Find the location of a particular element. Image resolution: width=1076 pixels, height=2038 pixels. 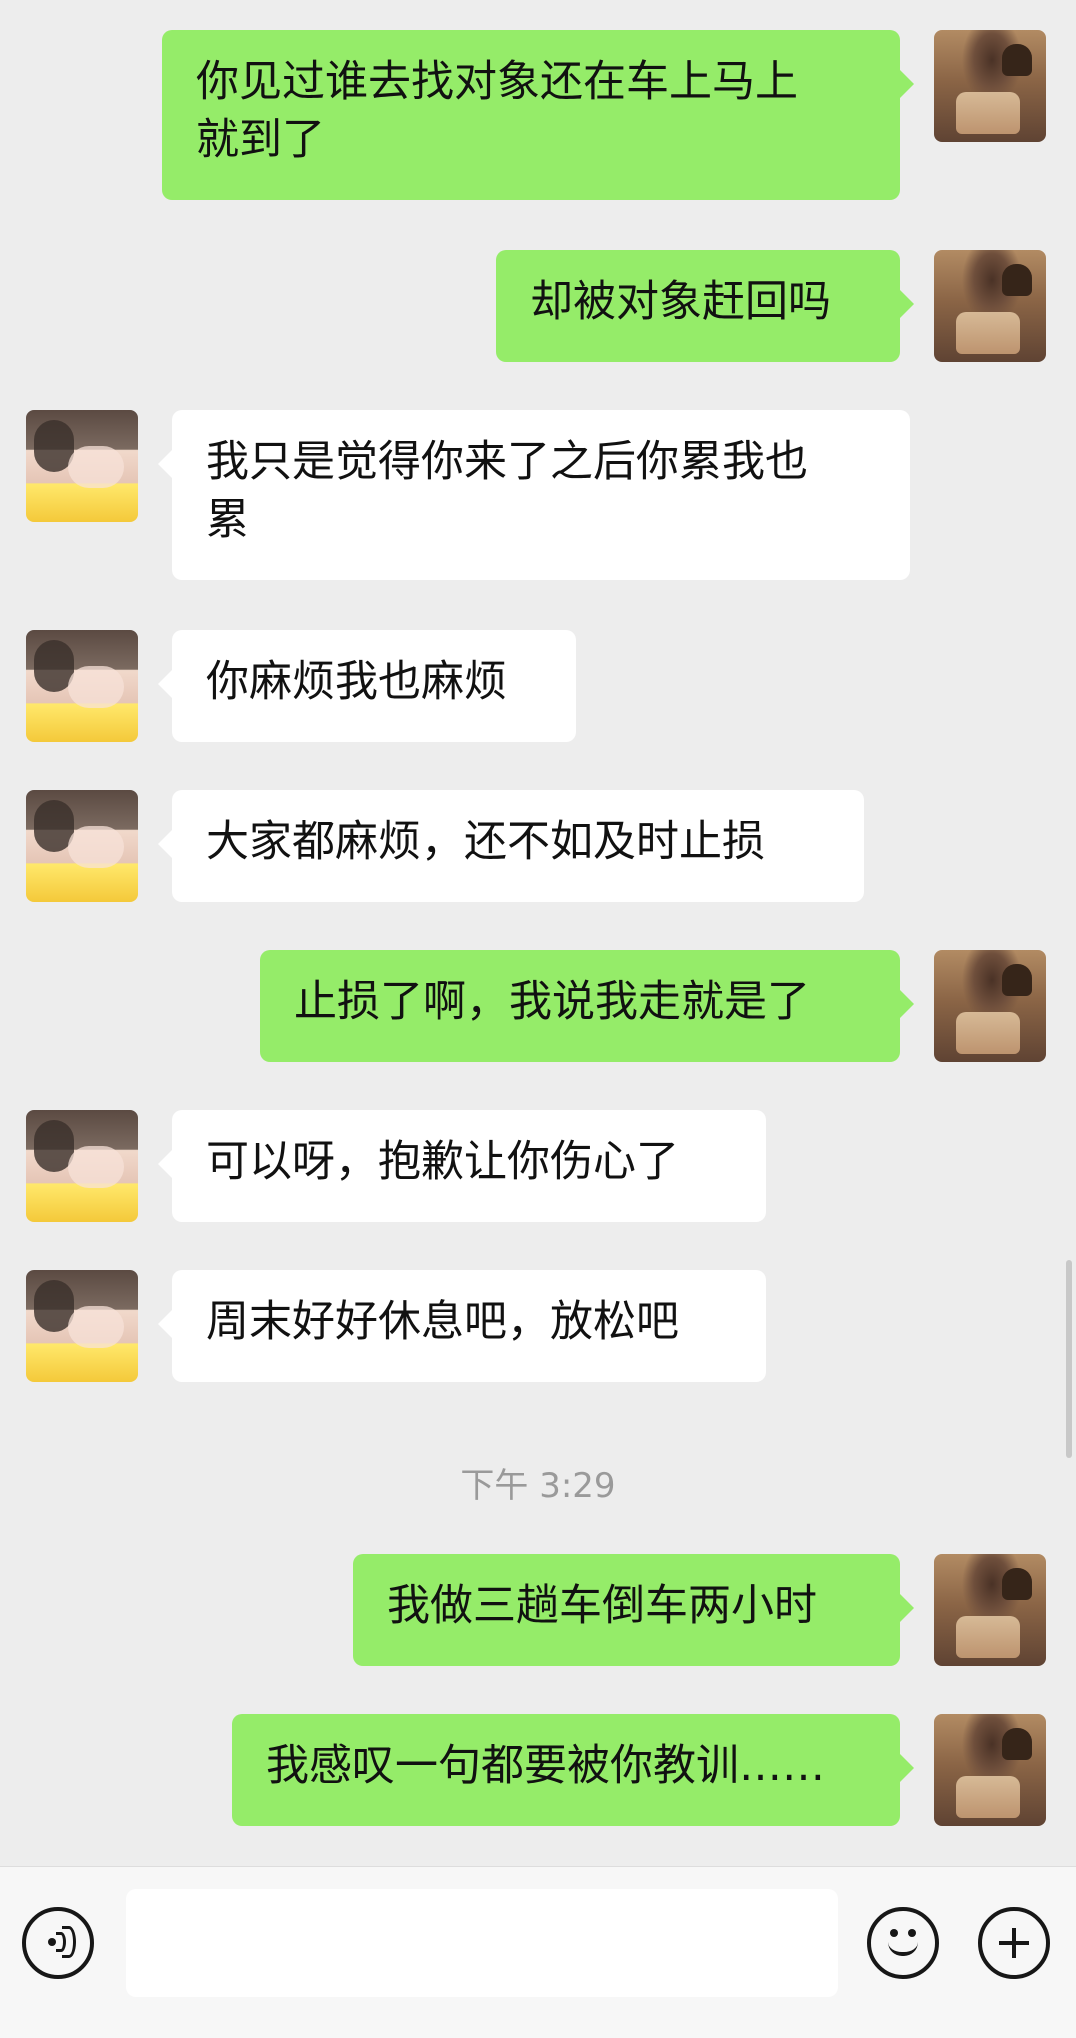

emoji-icon is located at coordinates (903, 1943).